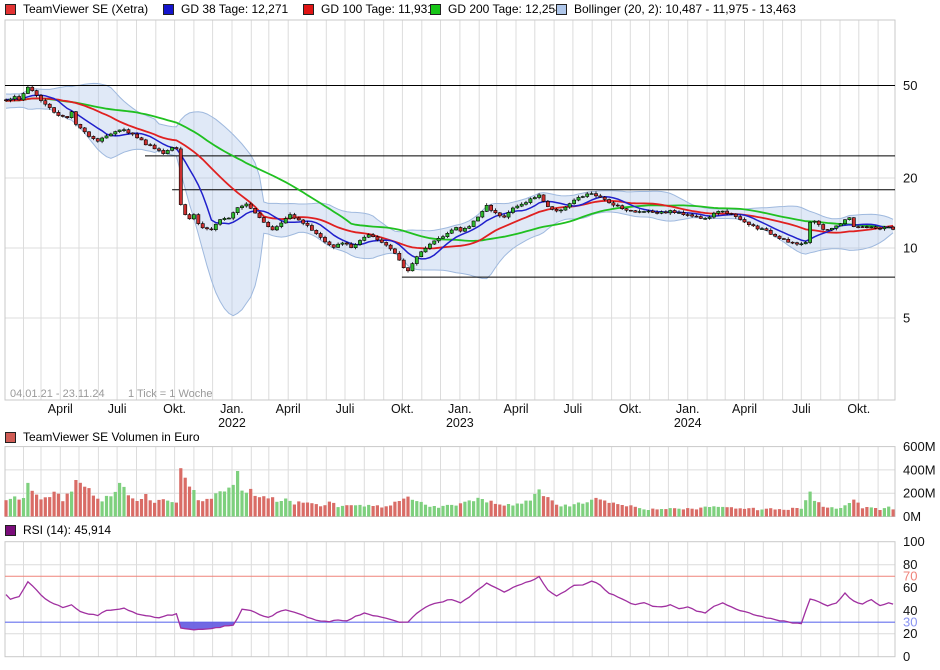  I want to click on rsi-axis-label: 0, so click(906, 656).